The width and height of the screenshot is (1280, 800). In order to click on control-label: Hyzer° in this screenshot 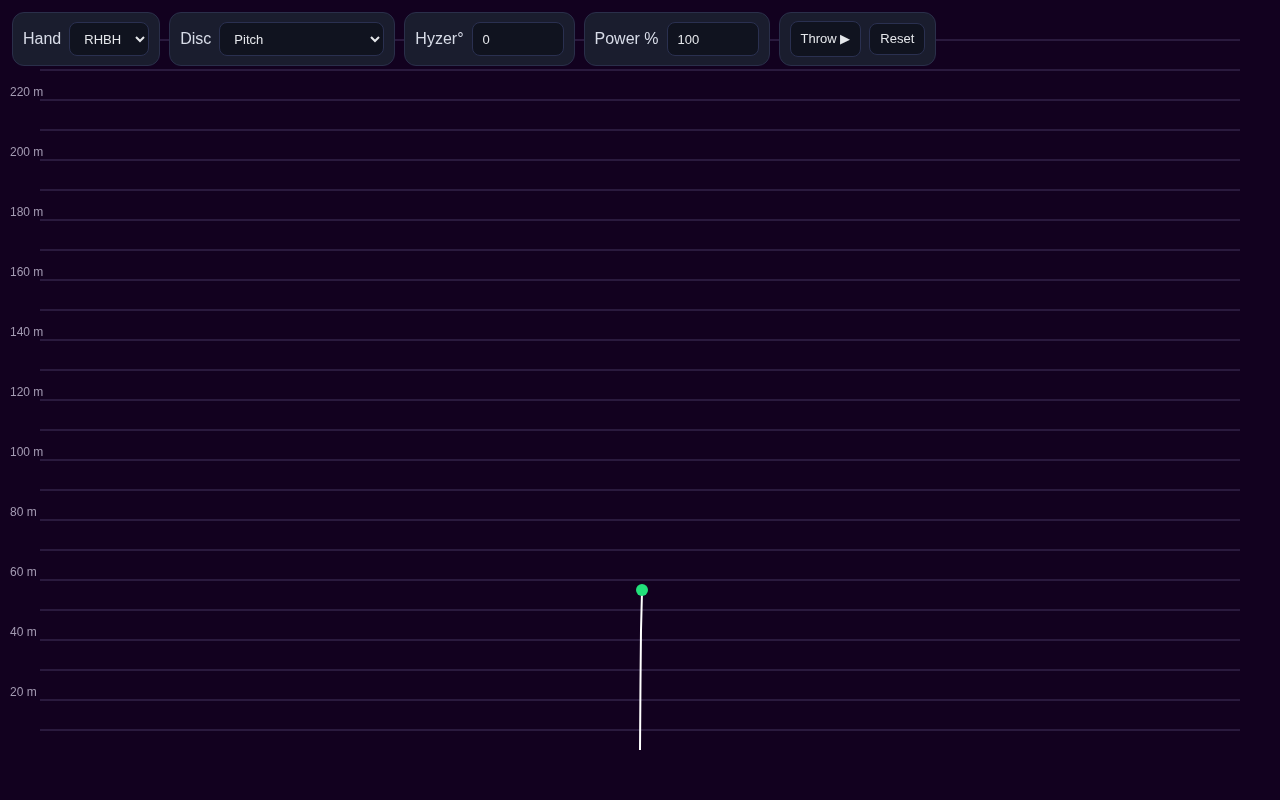, I will do `click(439, 39)`.